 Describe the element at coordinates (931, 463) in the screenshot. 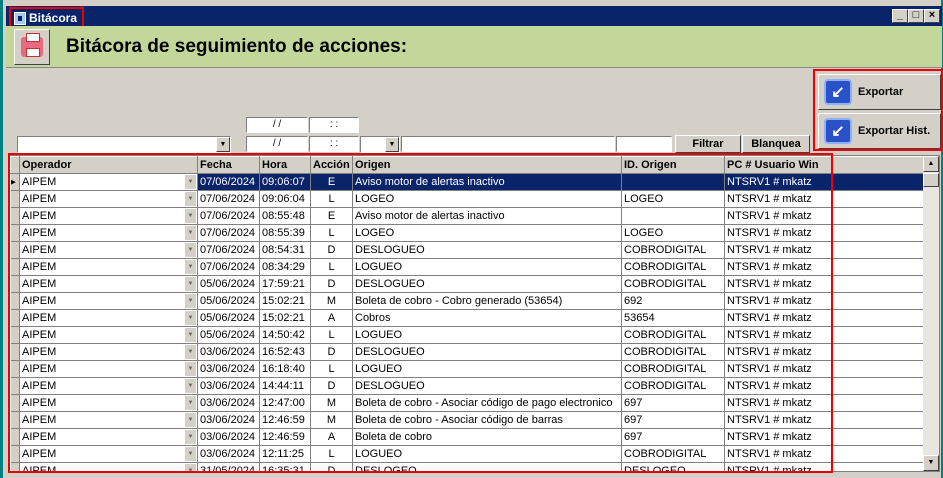

I see `scroll-down-icon: ▼` at that location.